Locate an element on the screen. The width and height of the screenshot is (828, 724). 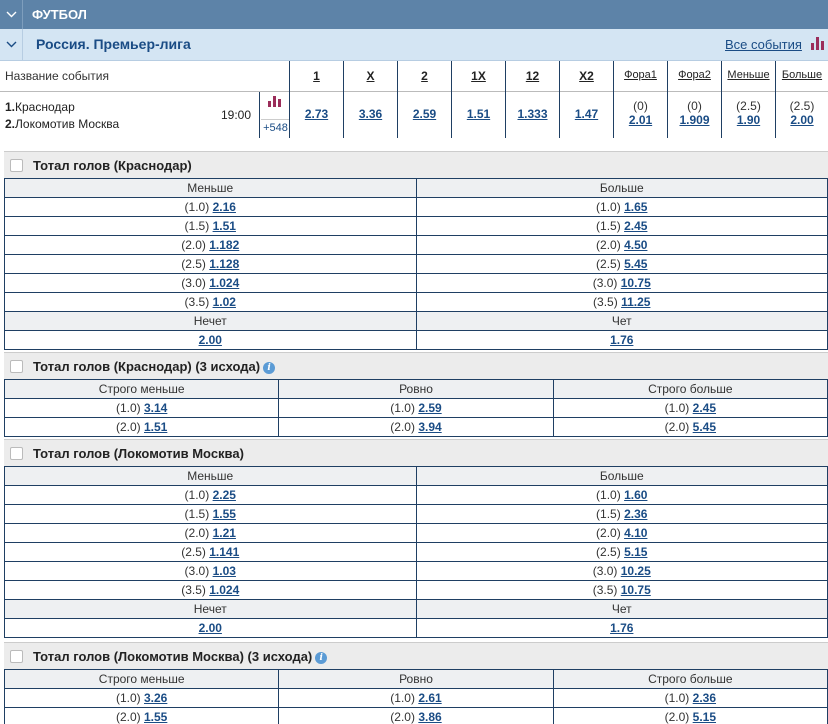
odd-link: 1.182 is located at coordinates (224, 245).